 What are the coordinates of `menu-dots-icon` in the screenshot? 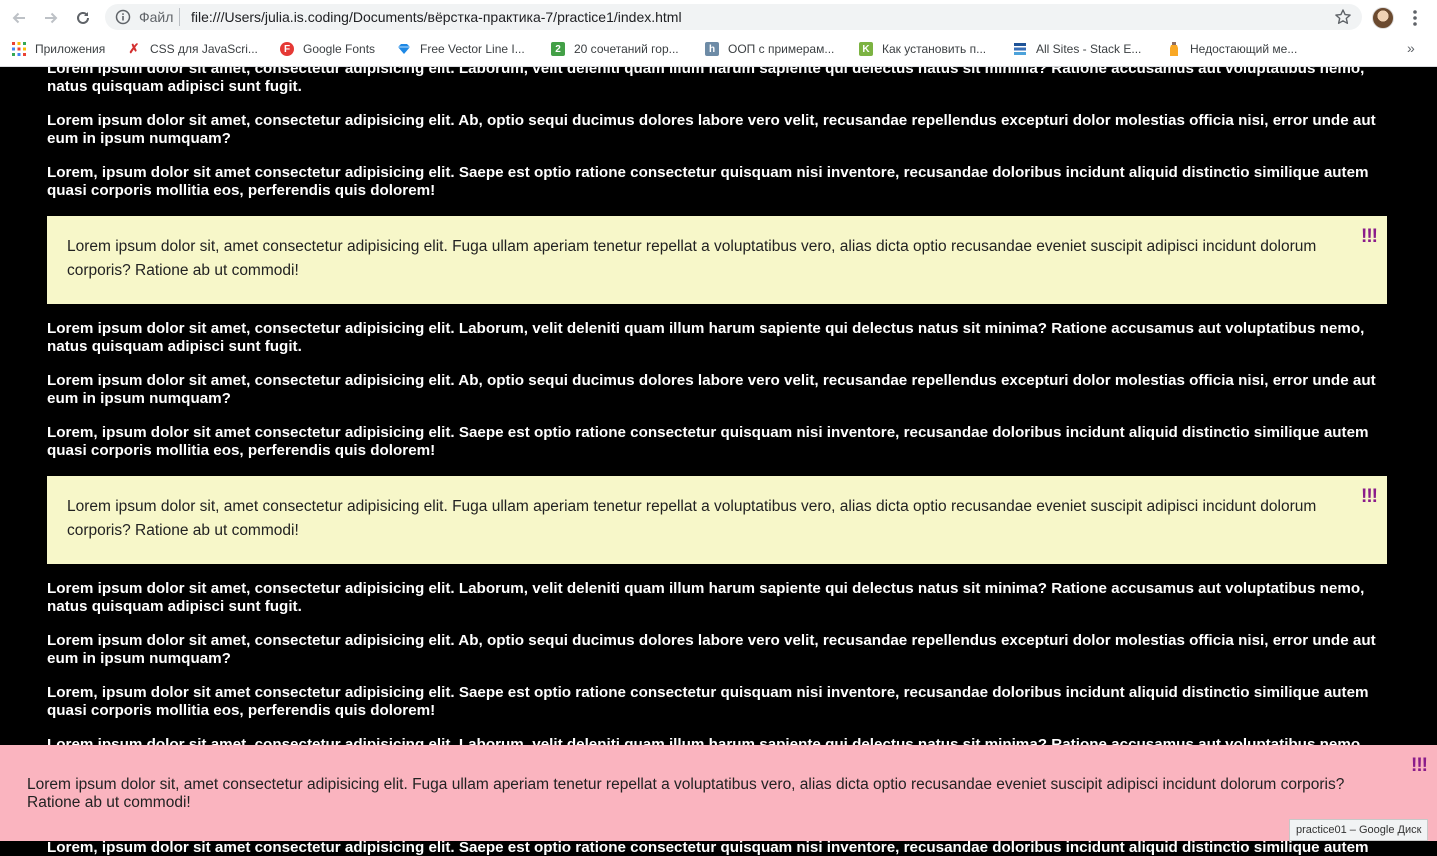 It's located at (1415, 18).